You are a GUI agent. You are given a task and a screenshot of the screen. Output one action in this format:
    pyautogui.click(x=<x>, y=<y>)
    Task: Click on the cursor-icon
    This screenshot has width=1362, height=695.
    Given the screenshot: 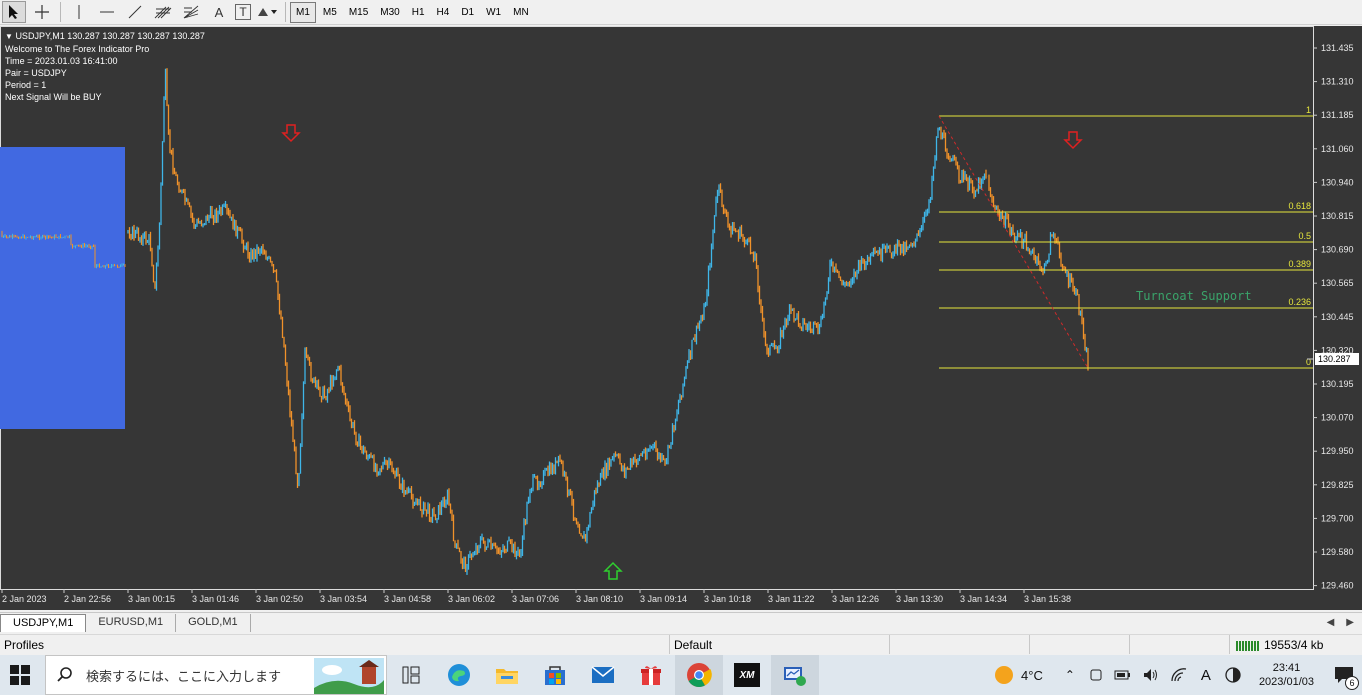 What is the action you would take?
    pyautogui.click(x=14, y=12)
    